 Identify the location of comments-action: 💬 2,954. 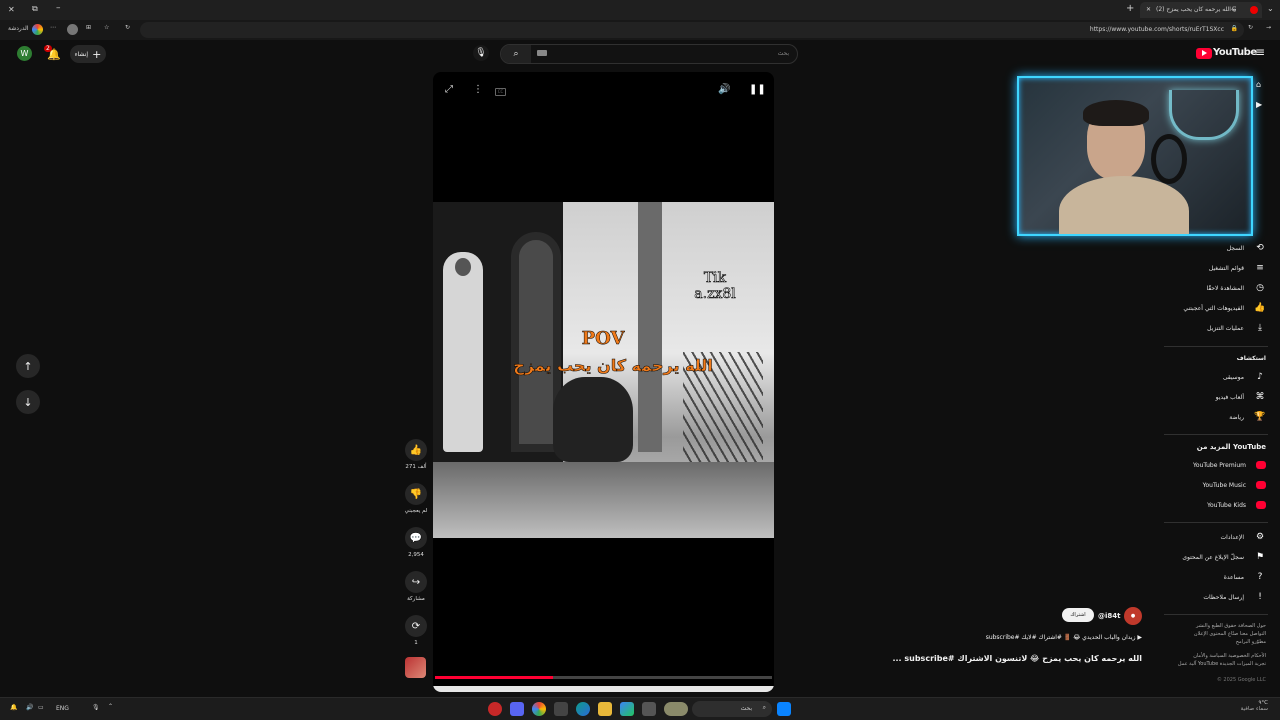
(416, 542).